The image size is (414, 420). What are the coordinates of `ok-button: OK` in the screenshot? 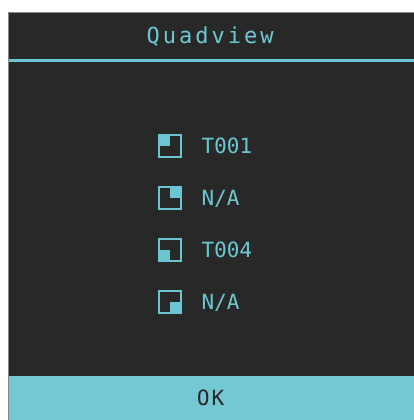 It's located at (211, 398).